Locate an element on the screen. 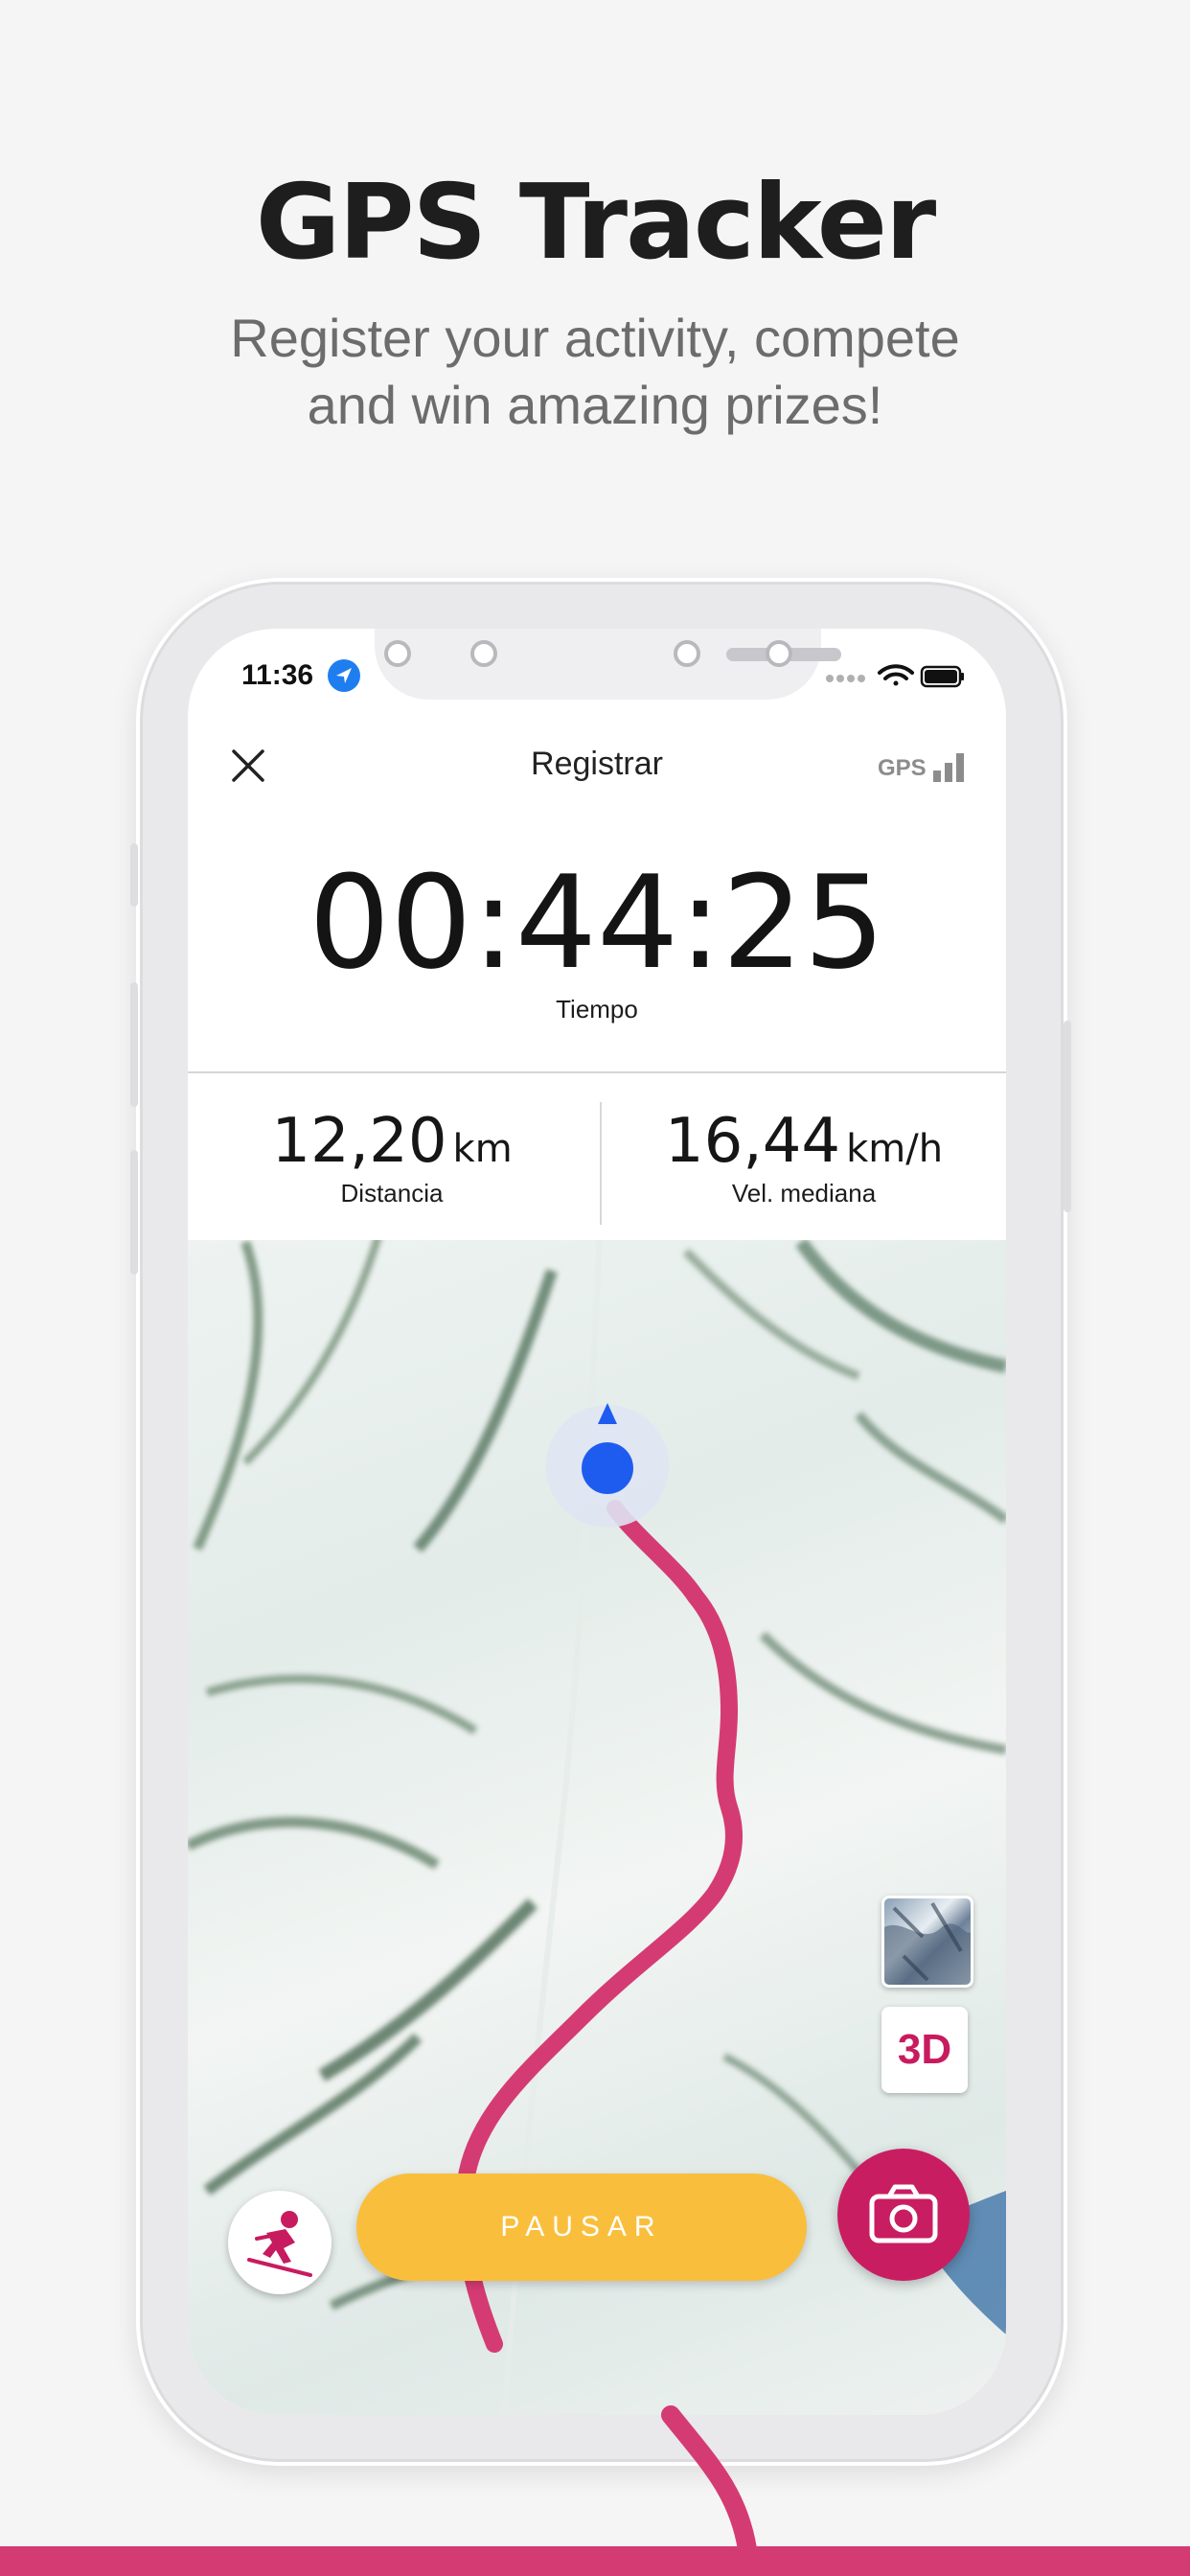 This screenshot has width=1190, height=2576. skier-icon is located at coordinates (279, 2244).